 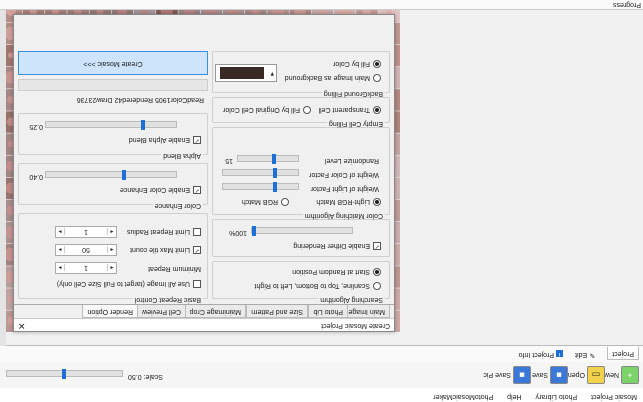 What do you see at coordinates (321, 5) in the screenshot?
I see `progress-bar-area: Progress` at bounding box center [321, 5].